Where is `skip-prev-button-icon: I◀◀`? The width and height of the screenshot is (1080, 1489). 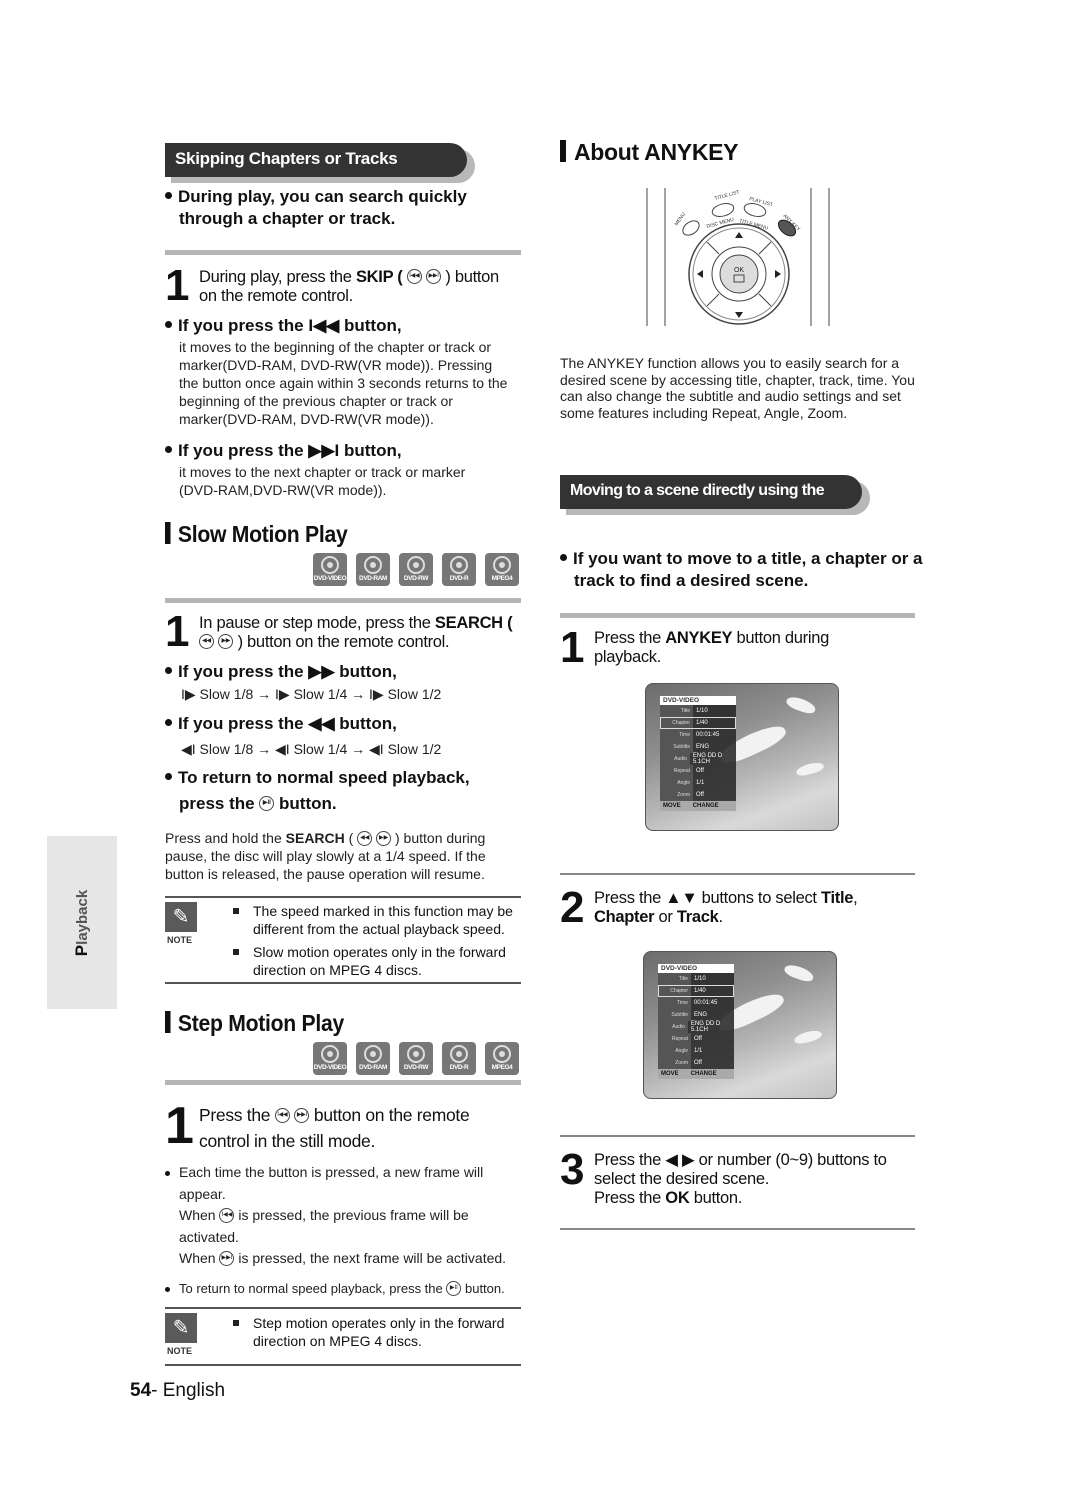
skip-prev-button-icon: I◀◀ is located at coordinates (414, 277).